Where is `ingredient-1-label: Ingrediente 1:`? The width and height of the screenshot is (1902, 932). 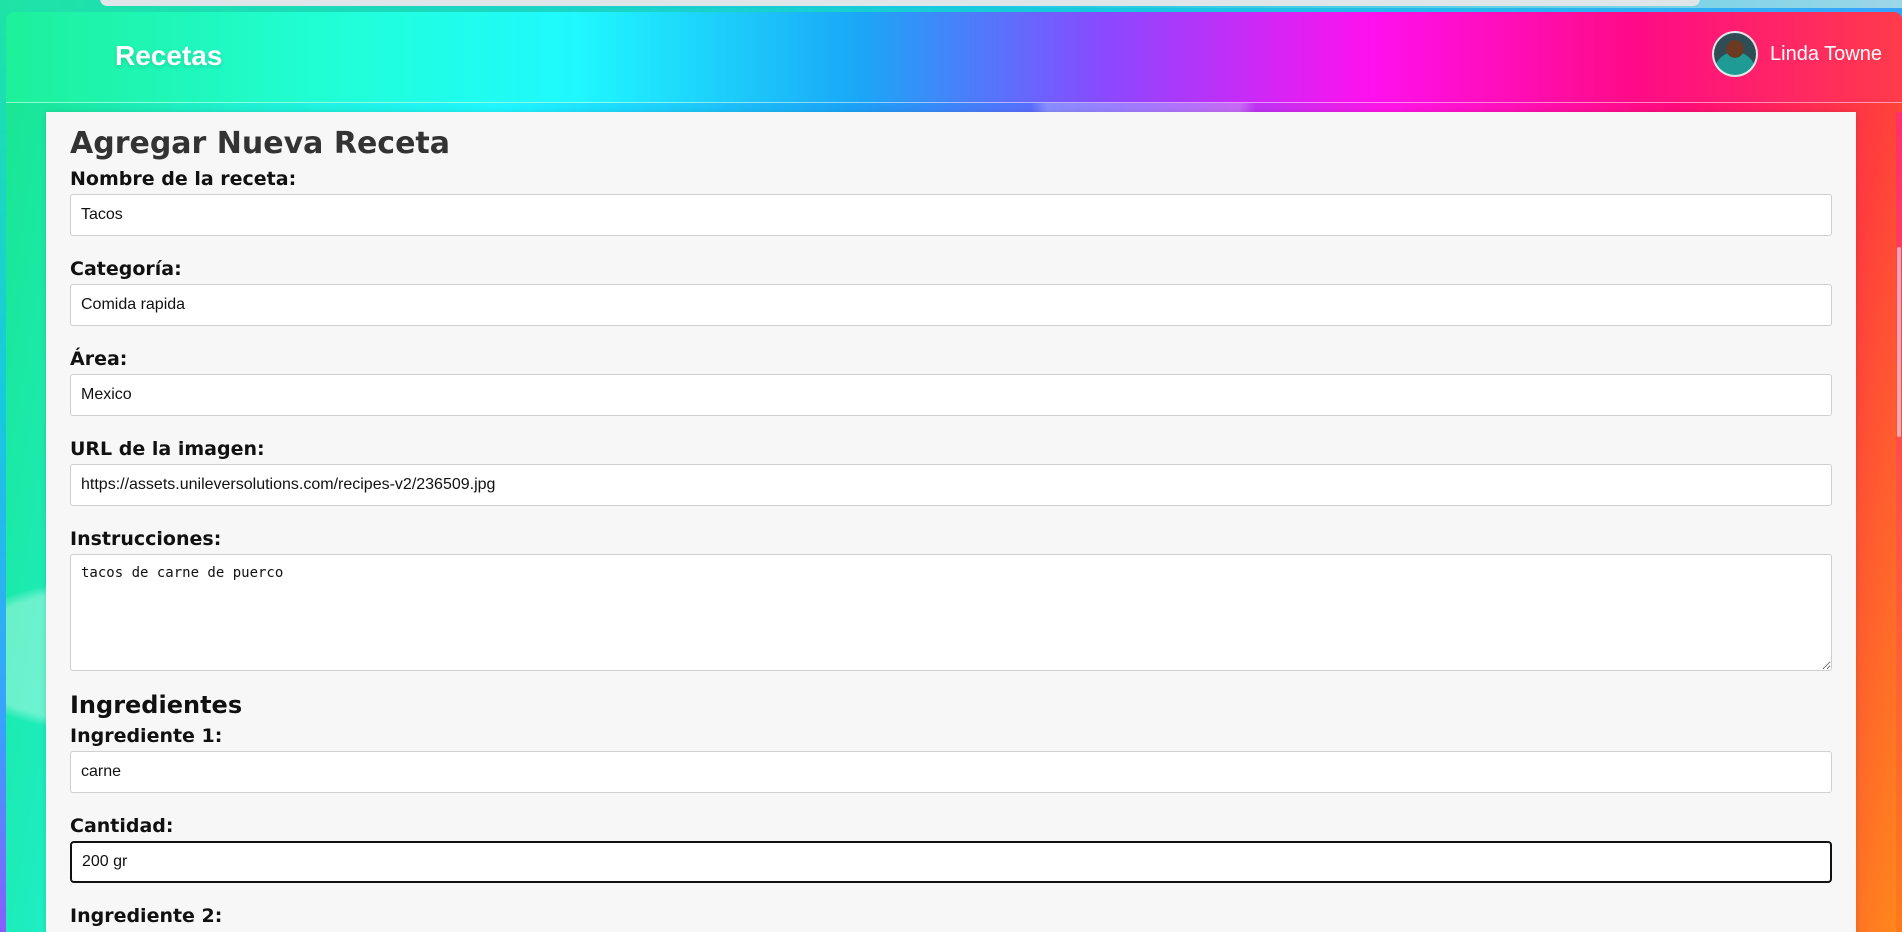
ingredient-1-label: Ingrediente 1: is located at coordinates (146, 736).